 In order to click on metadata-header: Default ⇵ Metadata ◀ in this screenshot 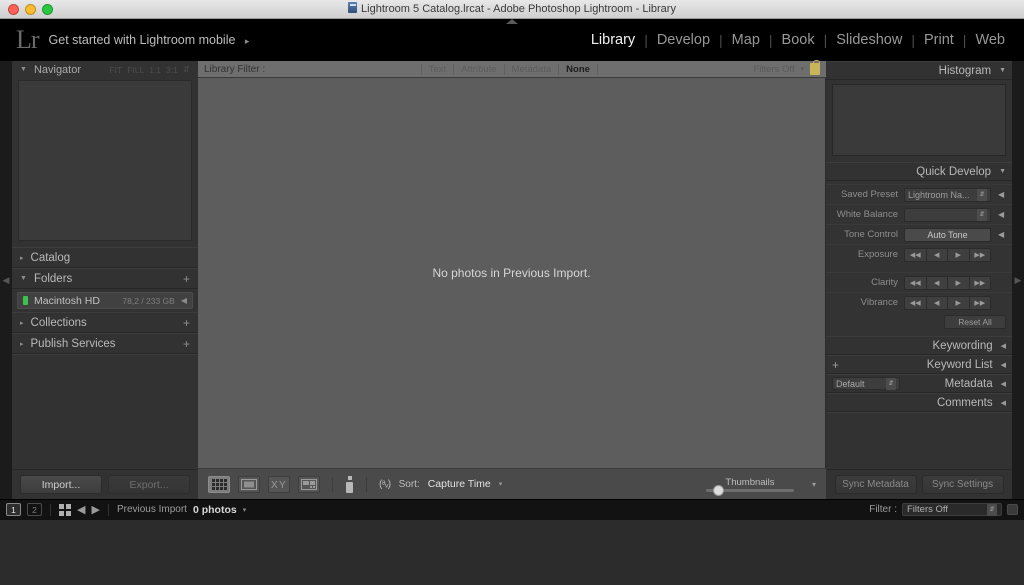, I will do `click(919, 383)`.